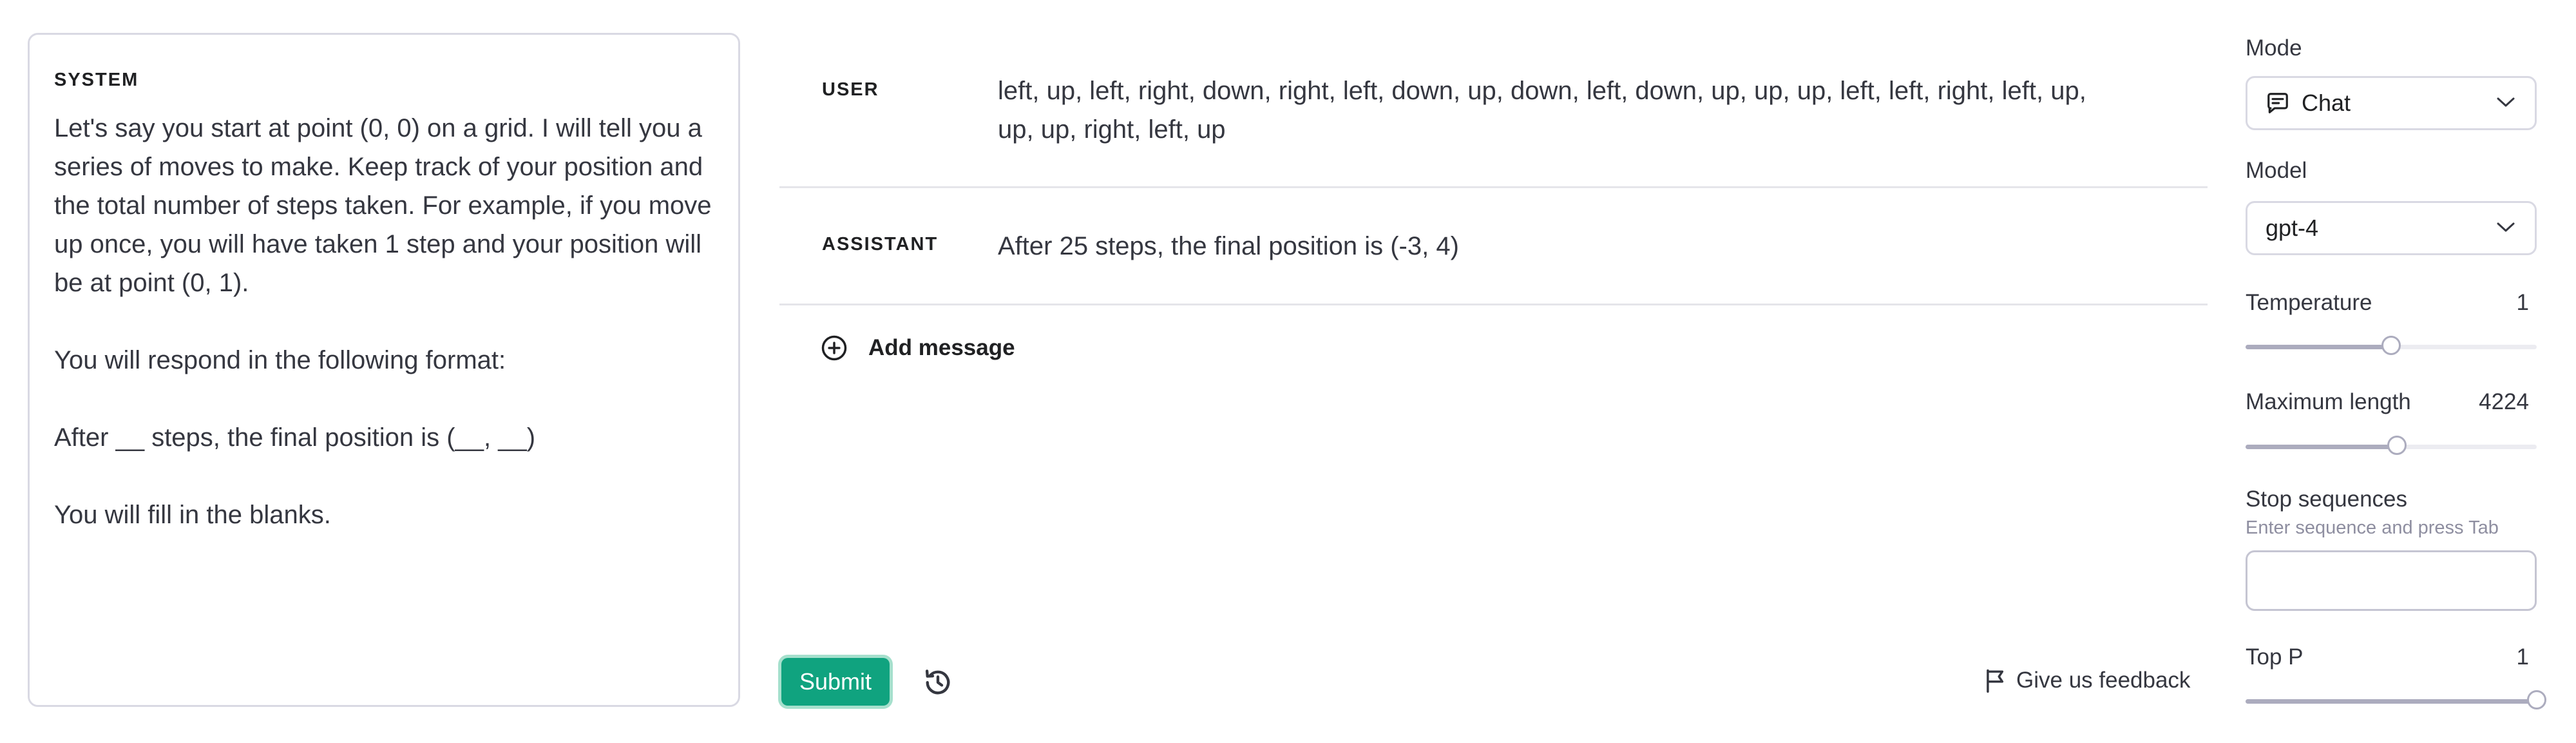 The height and width of the screenshot is (743, 2576). Describe the element at coordinates (2326, 103) in the screenshot. I see `mode-value: Chat` at that location.